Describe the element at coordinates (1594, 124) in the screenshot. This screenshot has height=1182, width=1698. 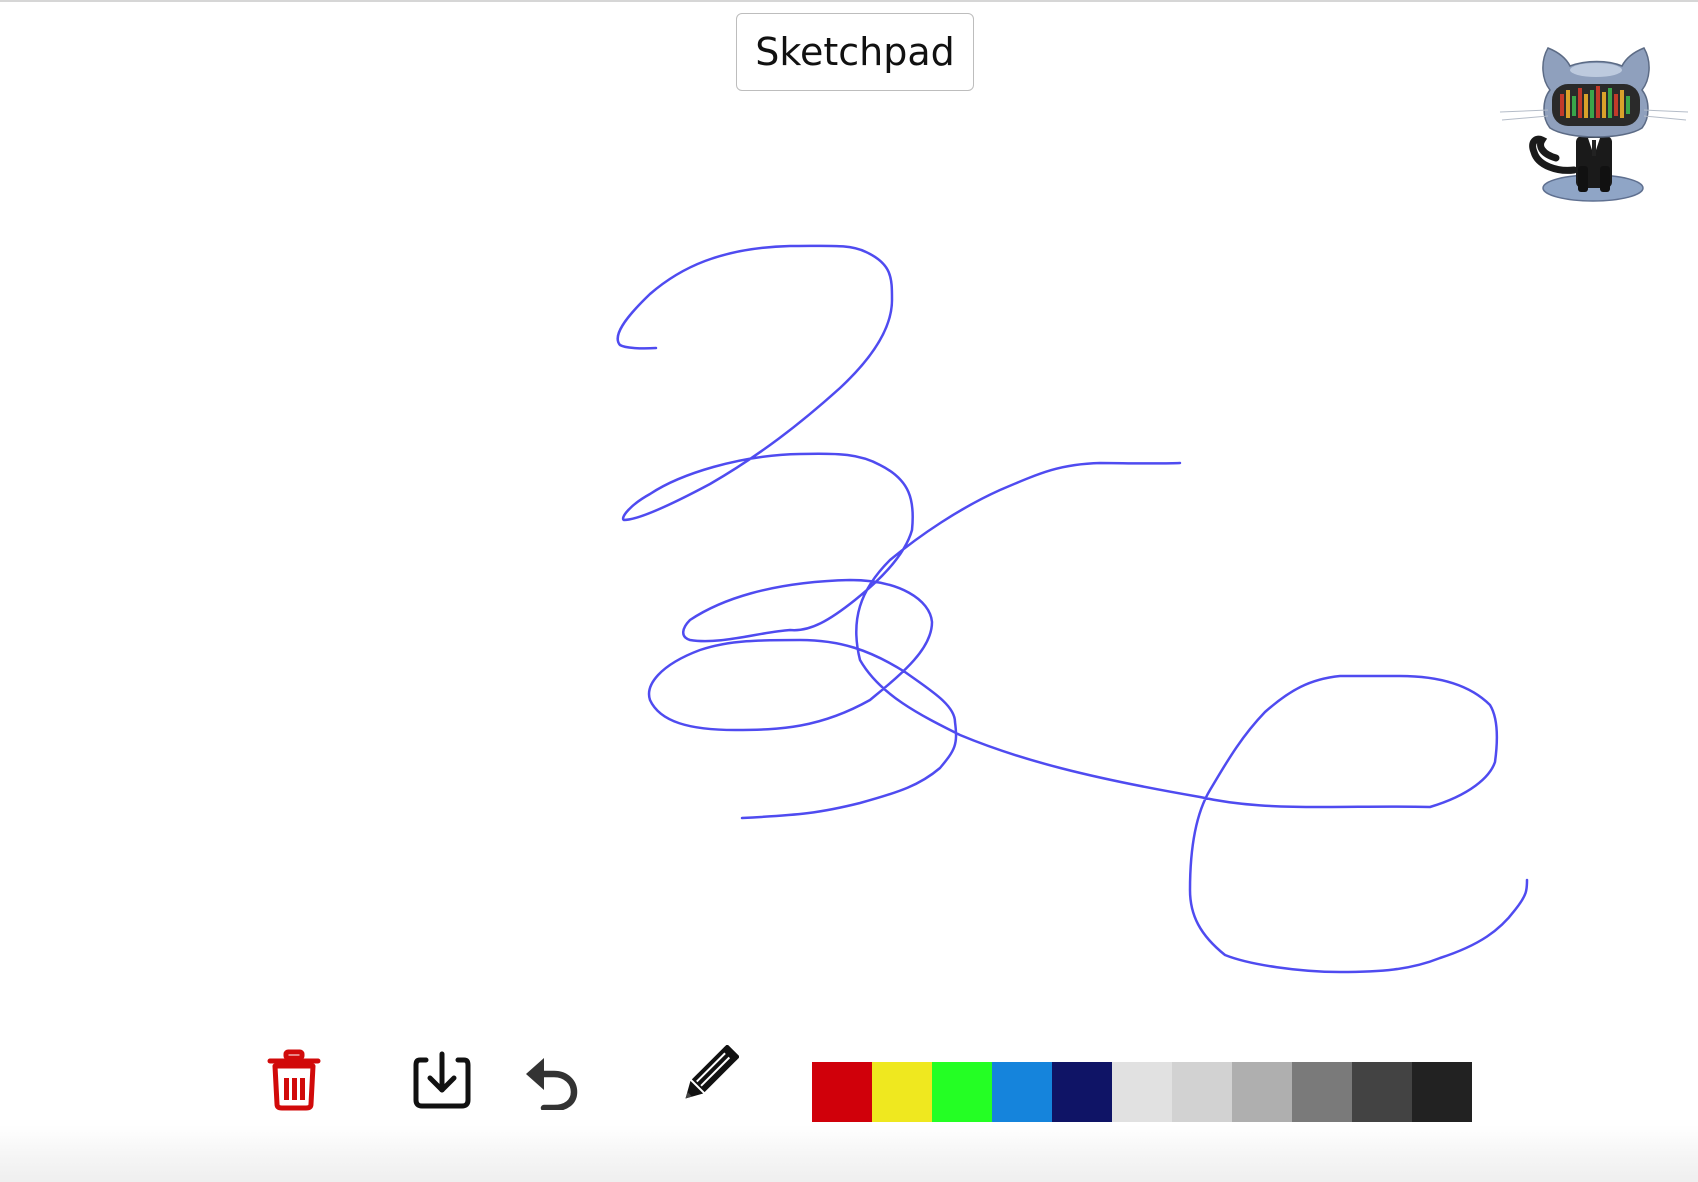
I see `octocat-daft-punk-icon` at that location.